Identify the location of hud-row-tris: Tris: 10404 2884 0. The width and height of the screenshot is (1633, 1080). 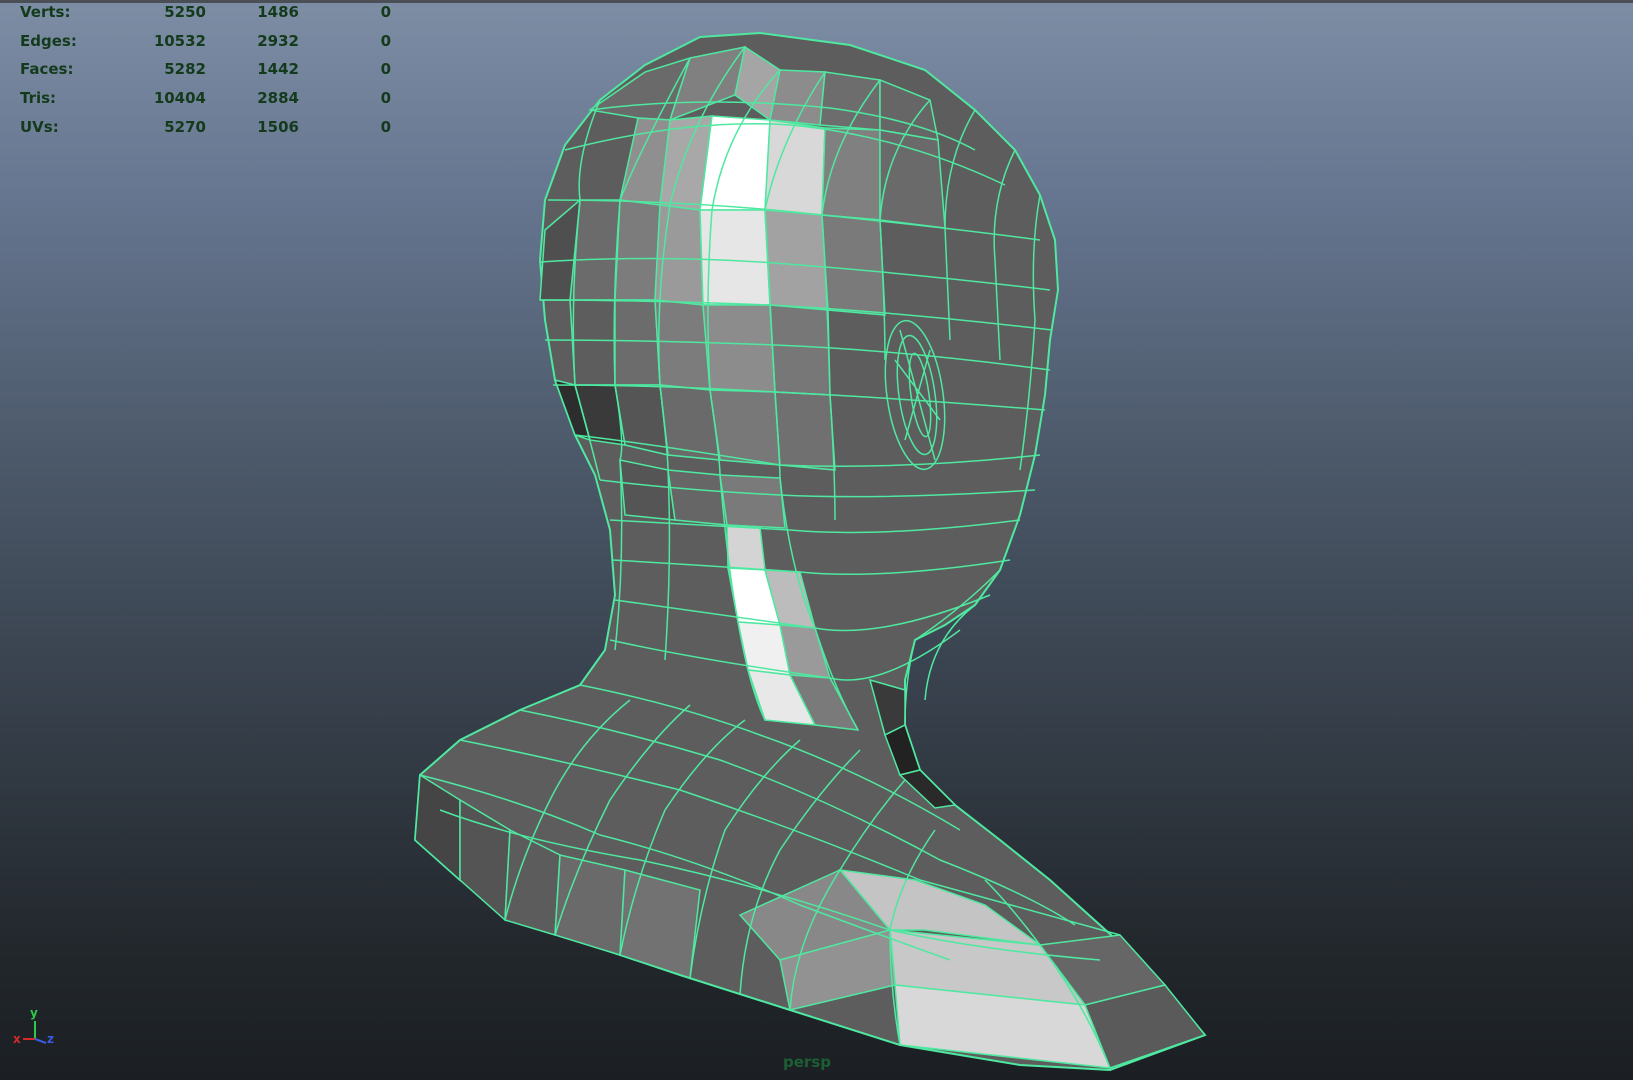
(210, 102).